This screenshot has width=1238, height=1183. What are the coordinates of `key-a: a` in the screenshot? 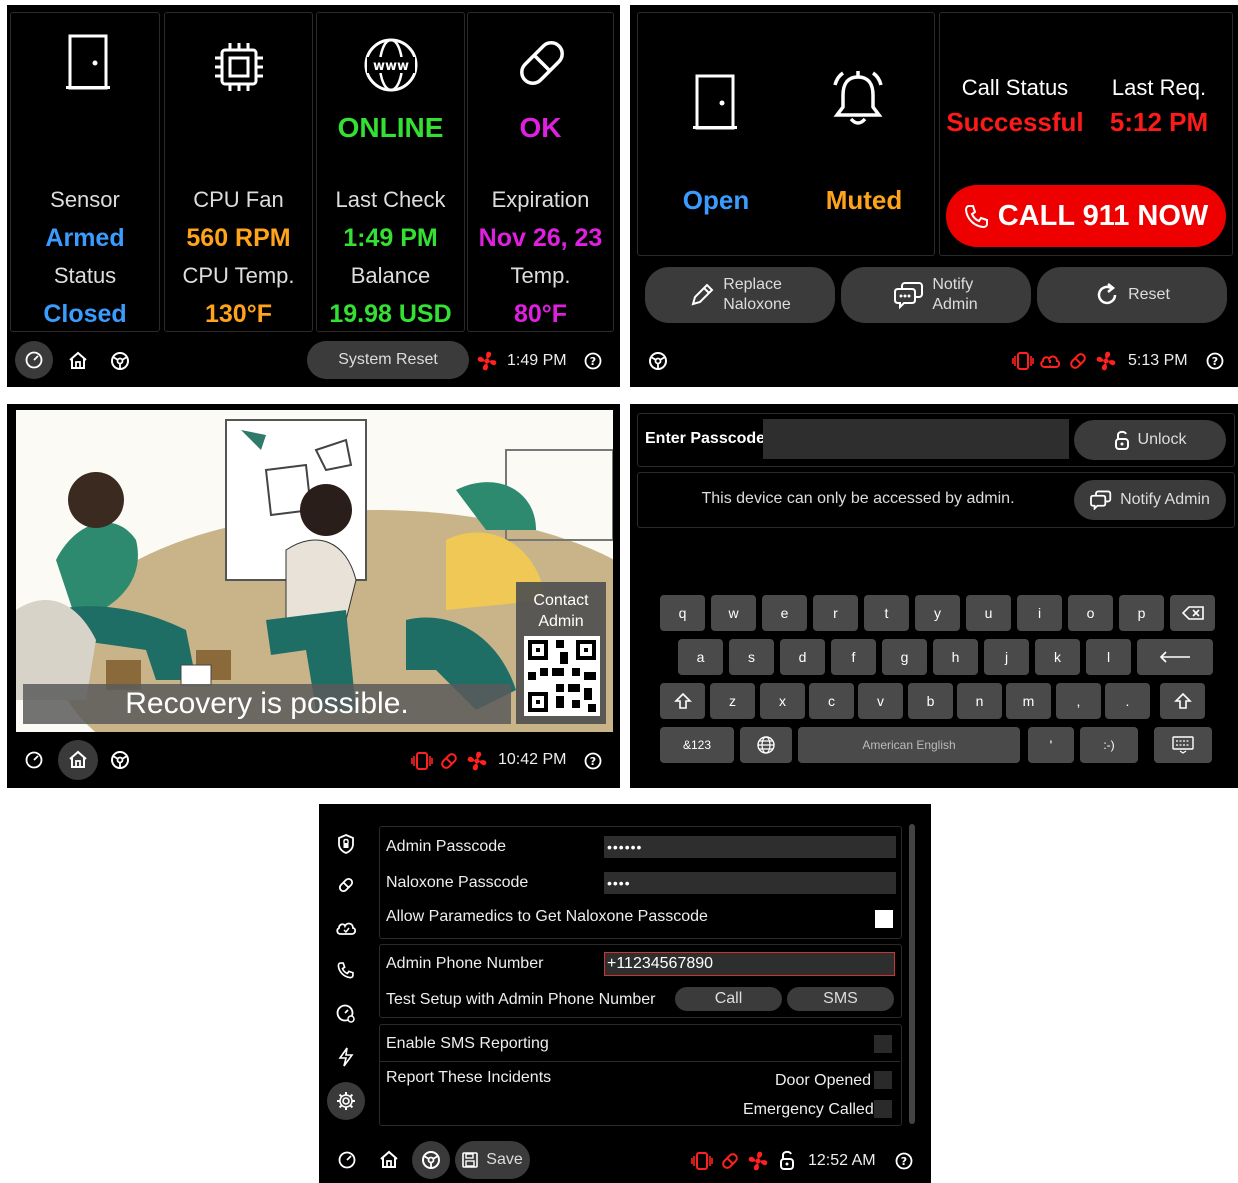 It's located at (700, 657).